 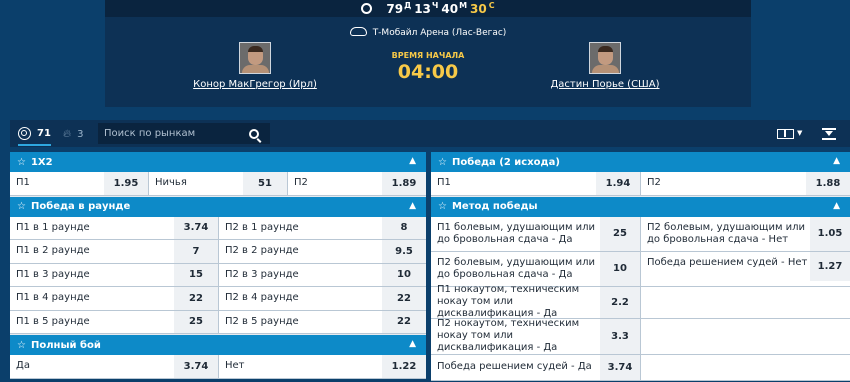 I want to click on tab-popular-markets: 🔥︎ 3, so click(x=73, y=134).